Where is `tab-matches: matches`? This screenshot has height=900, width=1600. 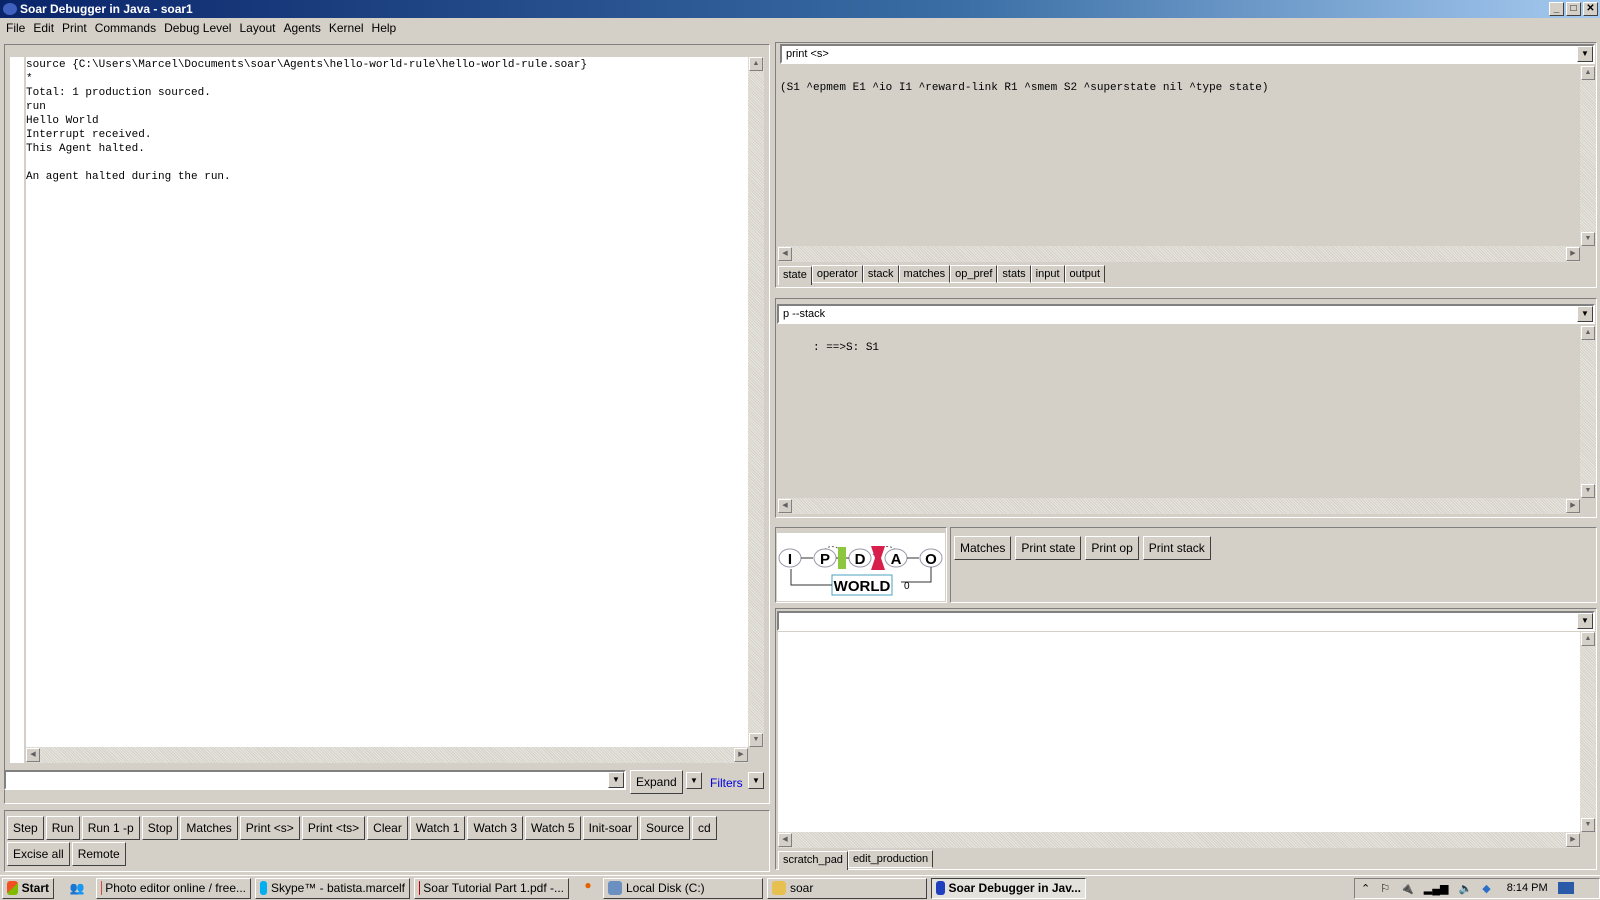
tab-matches: matches is located at coordinates (924, 274).